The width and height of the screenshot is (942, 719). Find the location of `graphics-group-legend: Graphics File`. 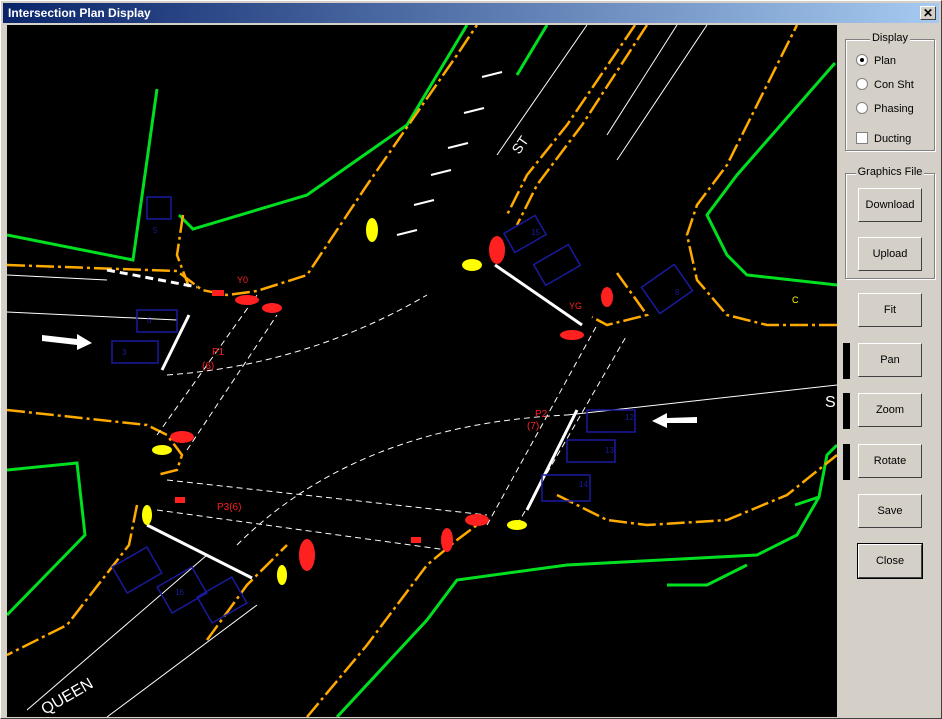

graphics-group-legend: Graphics File is located at coordinates (890, 172).